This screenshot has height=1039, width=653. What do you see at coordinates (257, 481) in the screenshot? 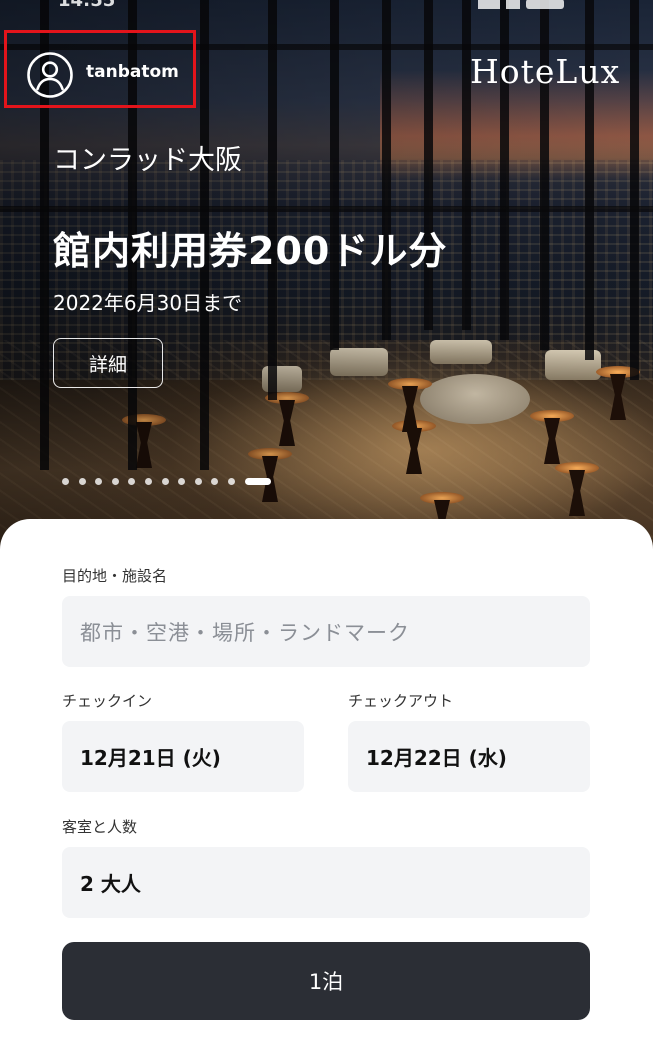
I see `carousel-dot-active` at bounding box center [257, 481].